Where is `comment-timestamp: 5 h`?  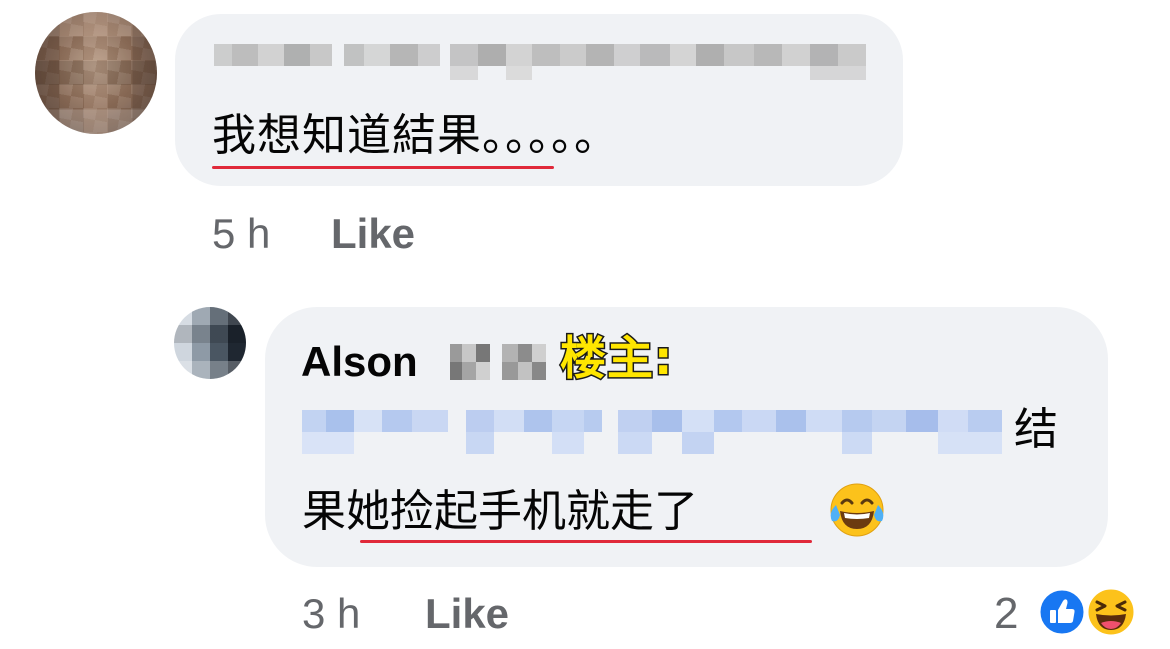
comment-timestamp: 5 h is located at coordinates (241, 234).